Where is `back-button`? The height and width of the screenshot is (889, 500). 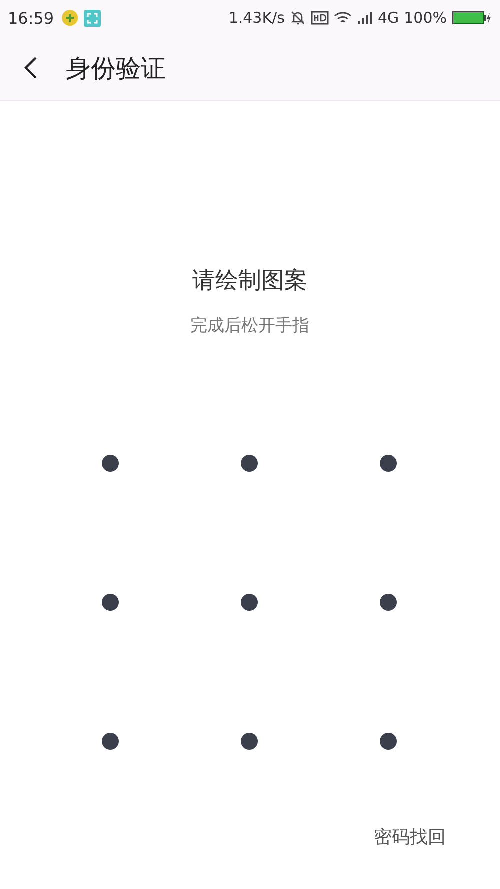
back-button is located at coordinates (31, 68).